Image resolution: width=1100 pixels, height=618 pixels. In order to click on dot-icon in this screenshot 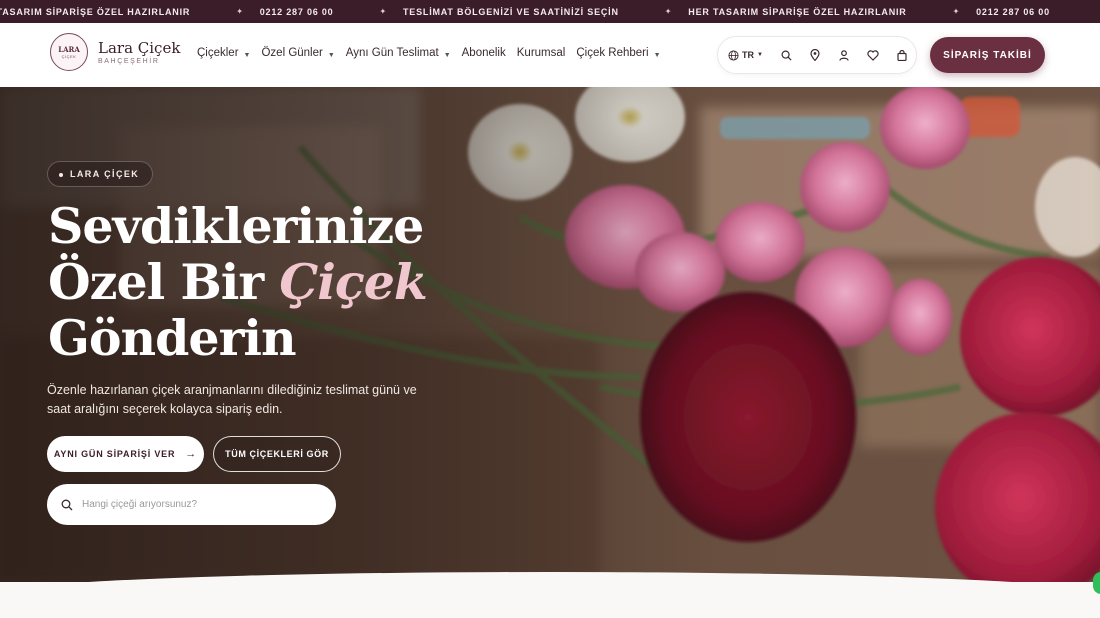, I will do `click(61, 175)`.